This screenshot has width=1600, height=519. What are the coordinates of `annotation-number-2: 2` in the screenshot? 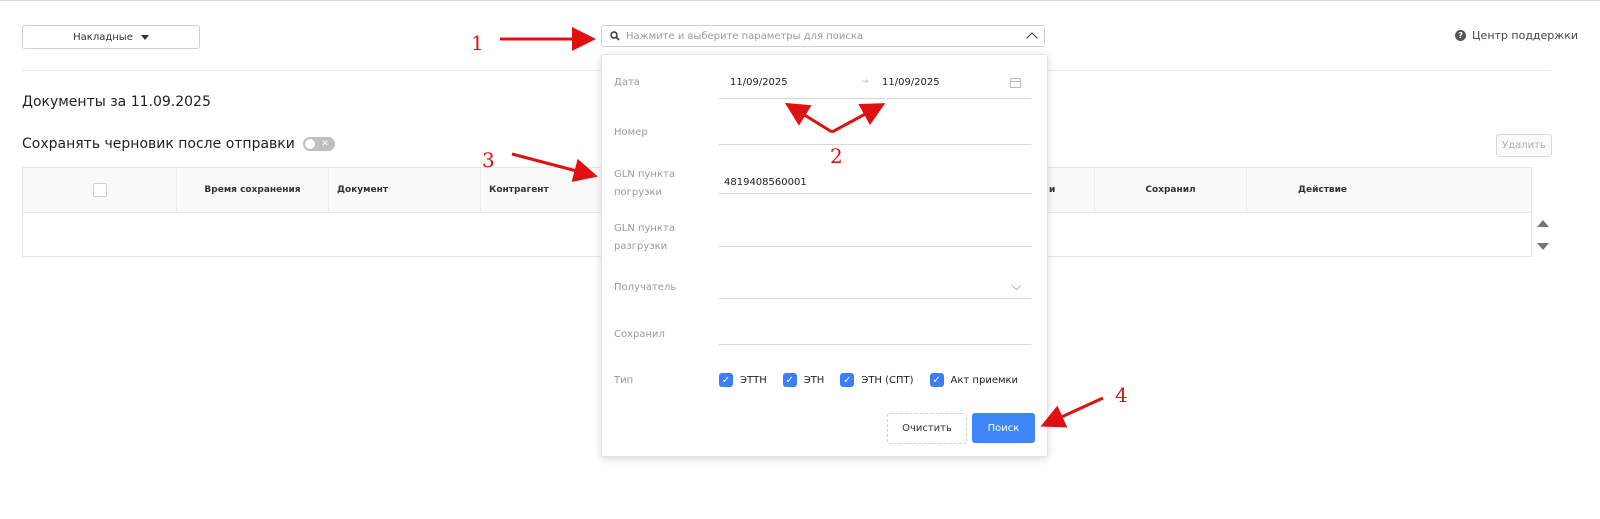 It's located at (836, 156).